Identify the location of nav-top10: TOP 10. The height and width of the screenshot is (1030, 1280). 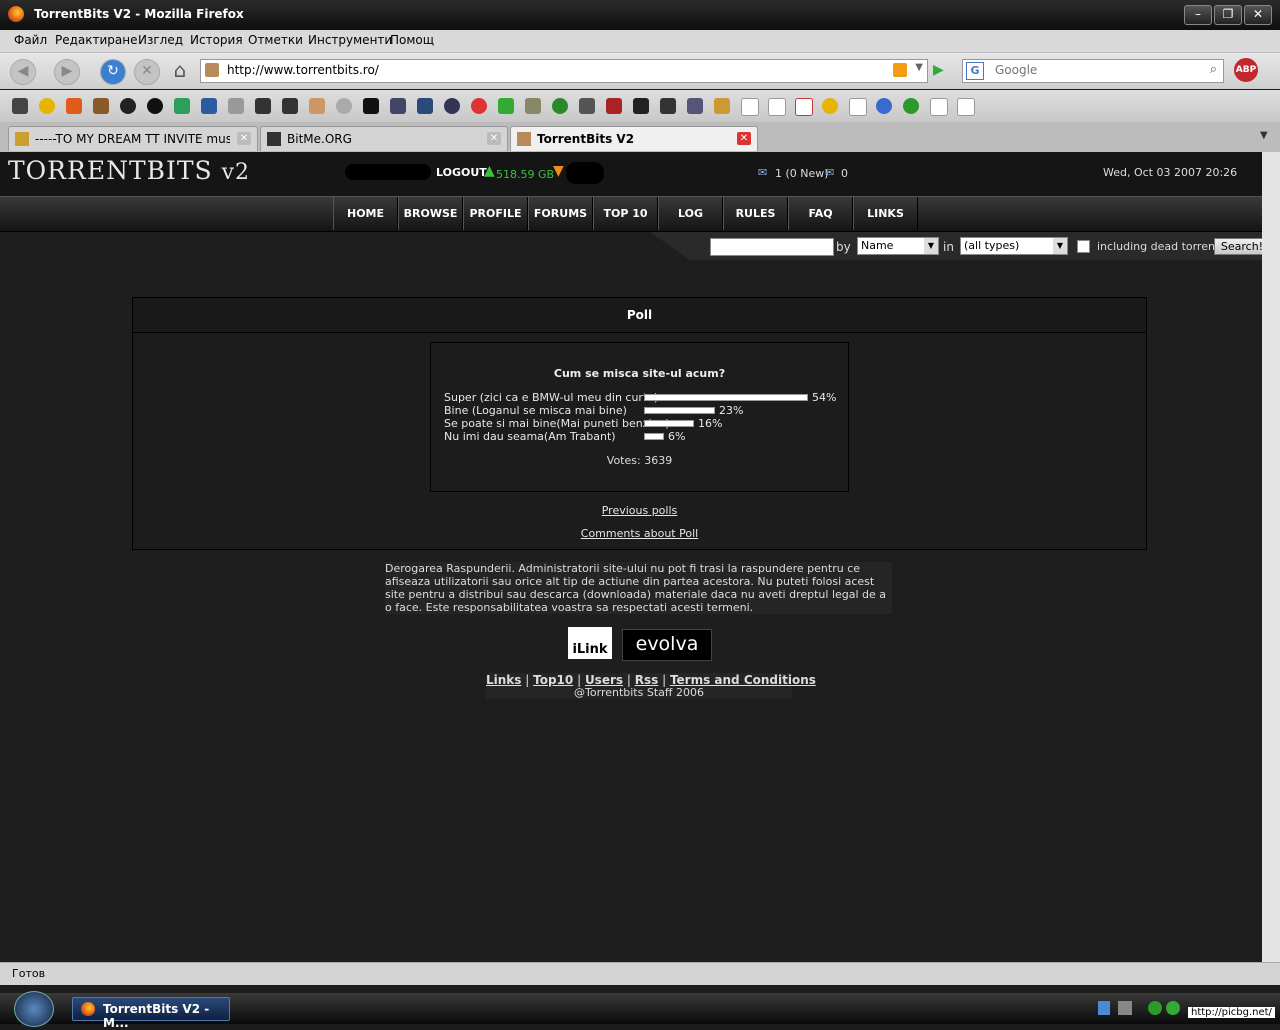
(625, 213).